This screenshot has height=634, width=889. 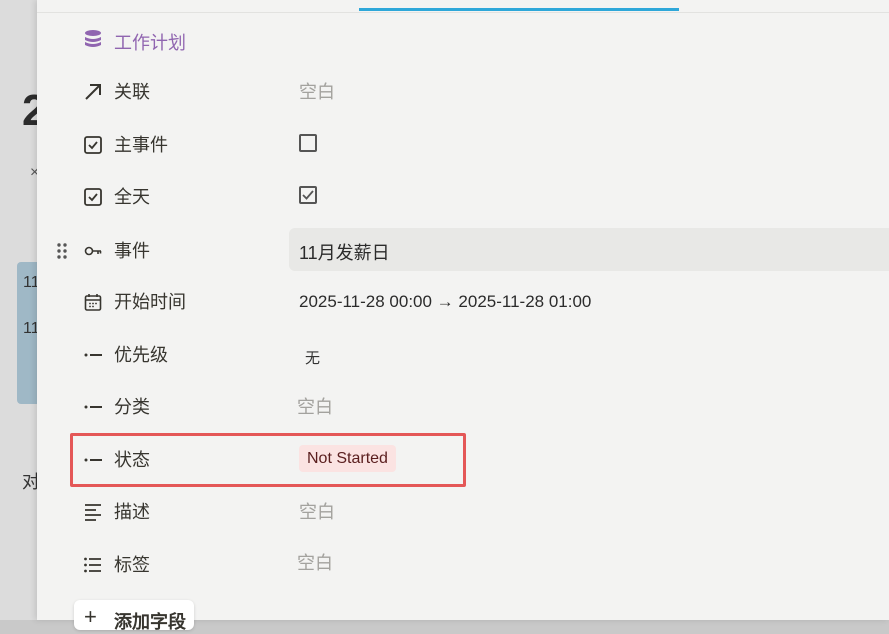 I want to click on drag-handle-icon, so click(x=62, y=251).